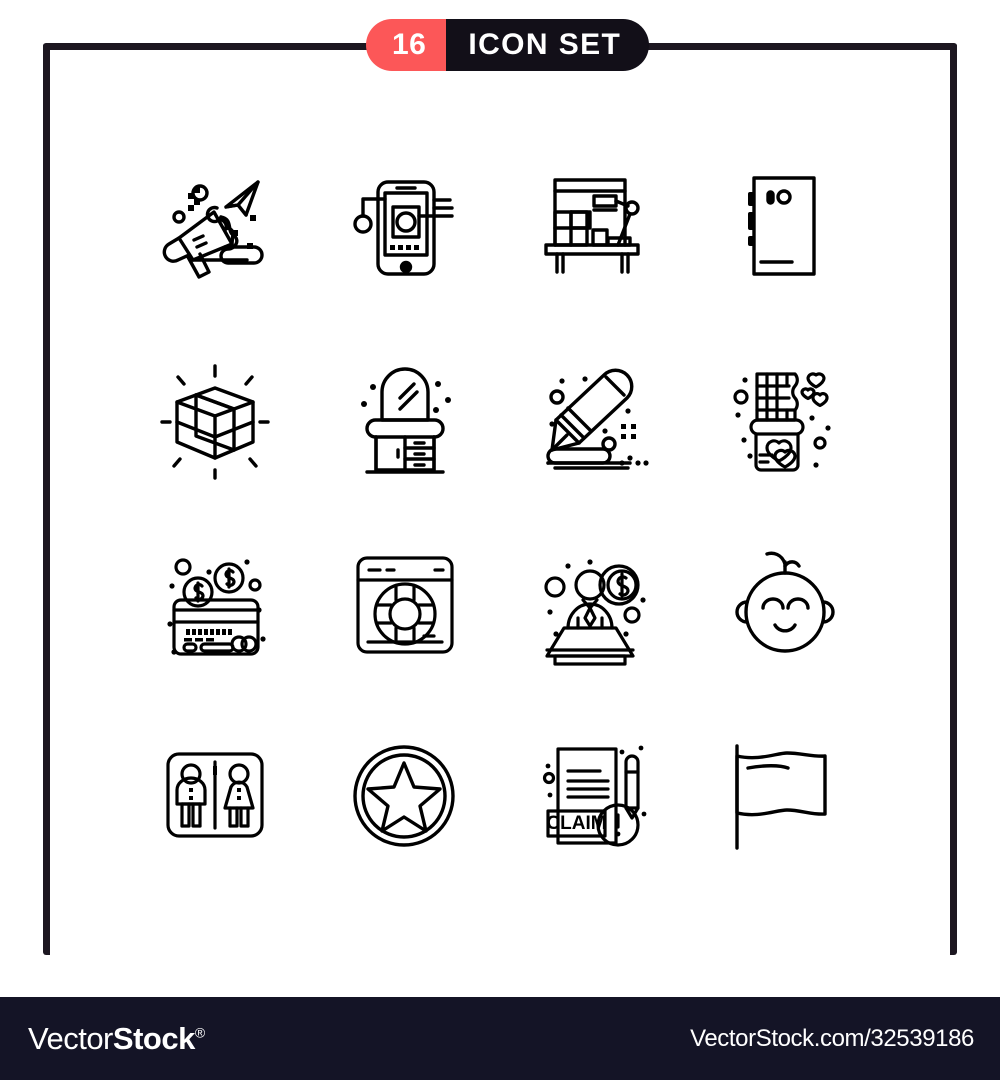 The image size is (1000, 1080). What do you see at coordinates (589, 458) in the screenshot?
I see `underline-bar` at bounding box center [589, 458].